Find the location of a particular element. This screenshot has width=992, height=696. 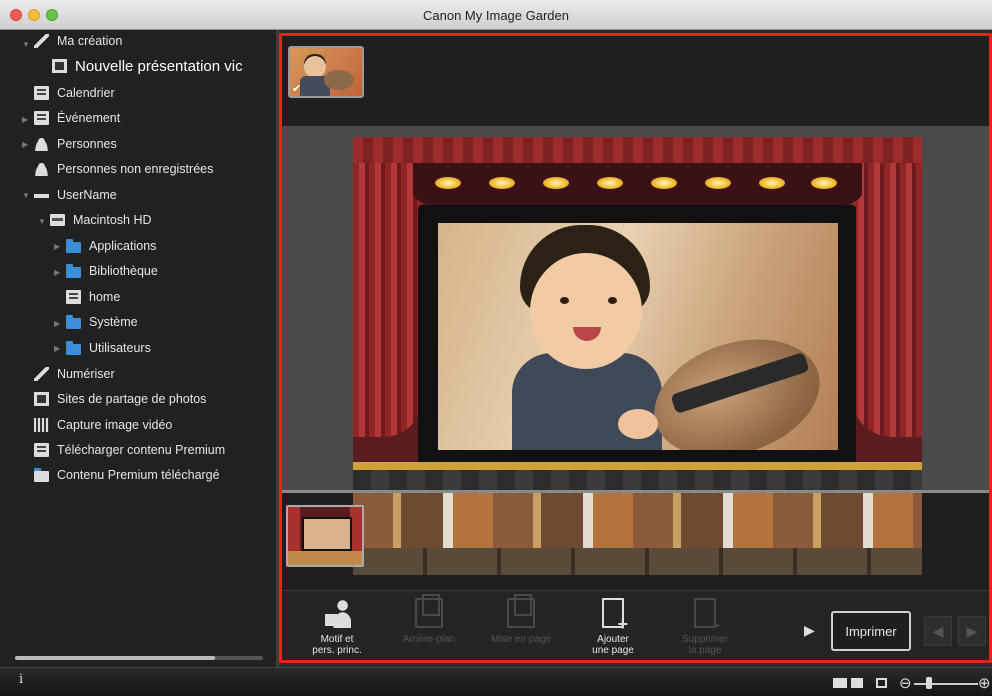

sidebar-item-label: UserName is located at coordinates (87, 195).